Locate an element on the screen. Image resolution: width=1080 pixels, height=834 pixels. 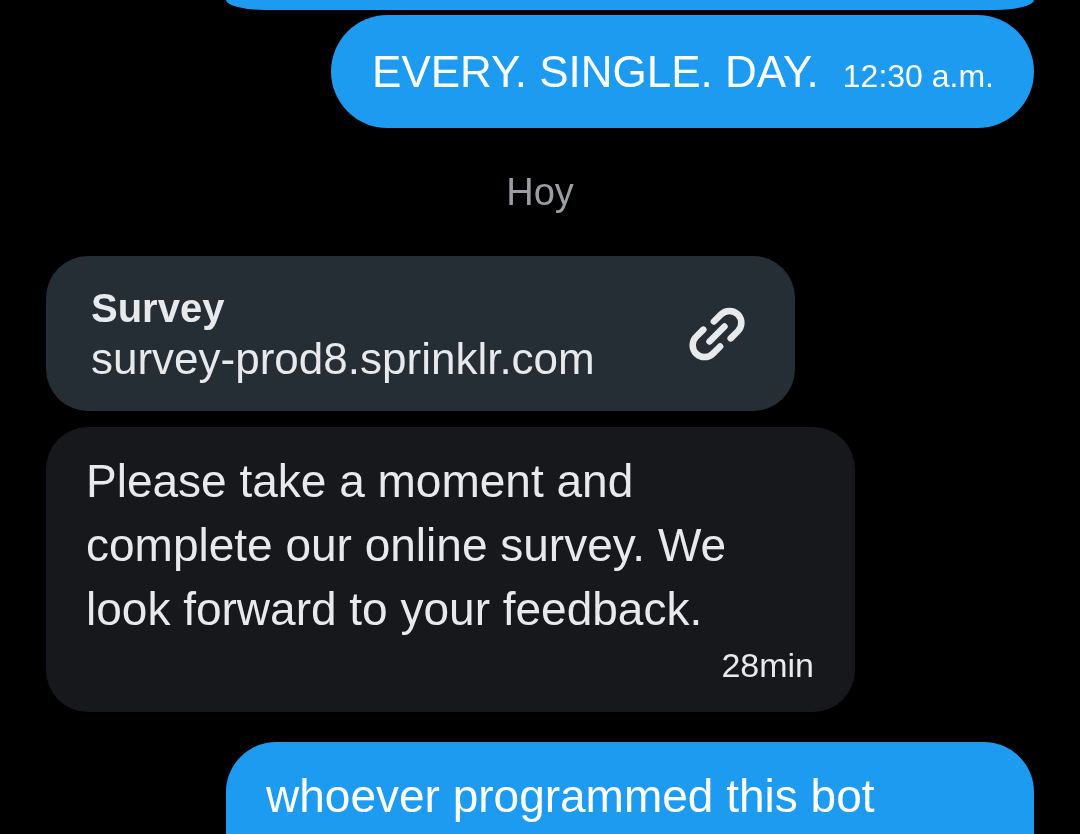
link-icon is located at coordinates (717, 333).